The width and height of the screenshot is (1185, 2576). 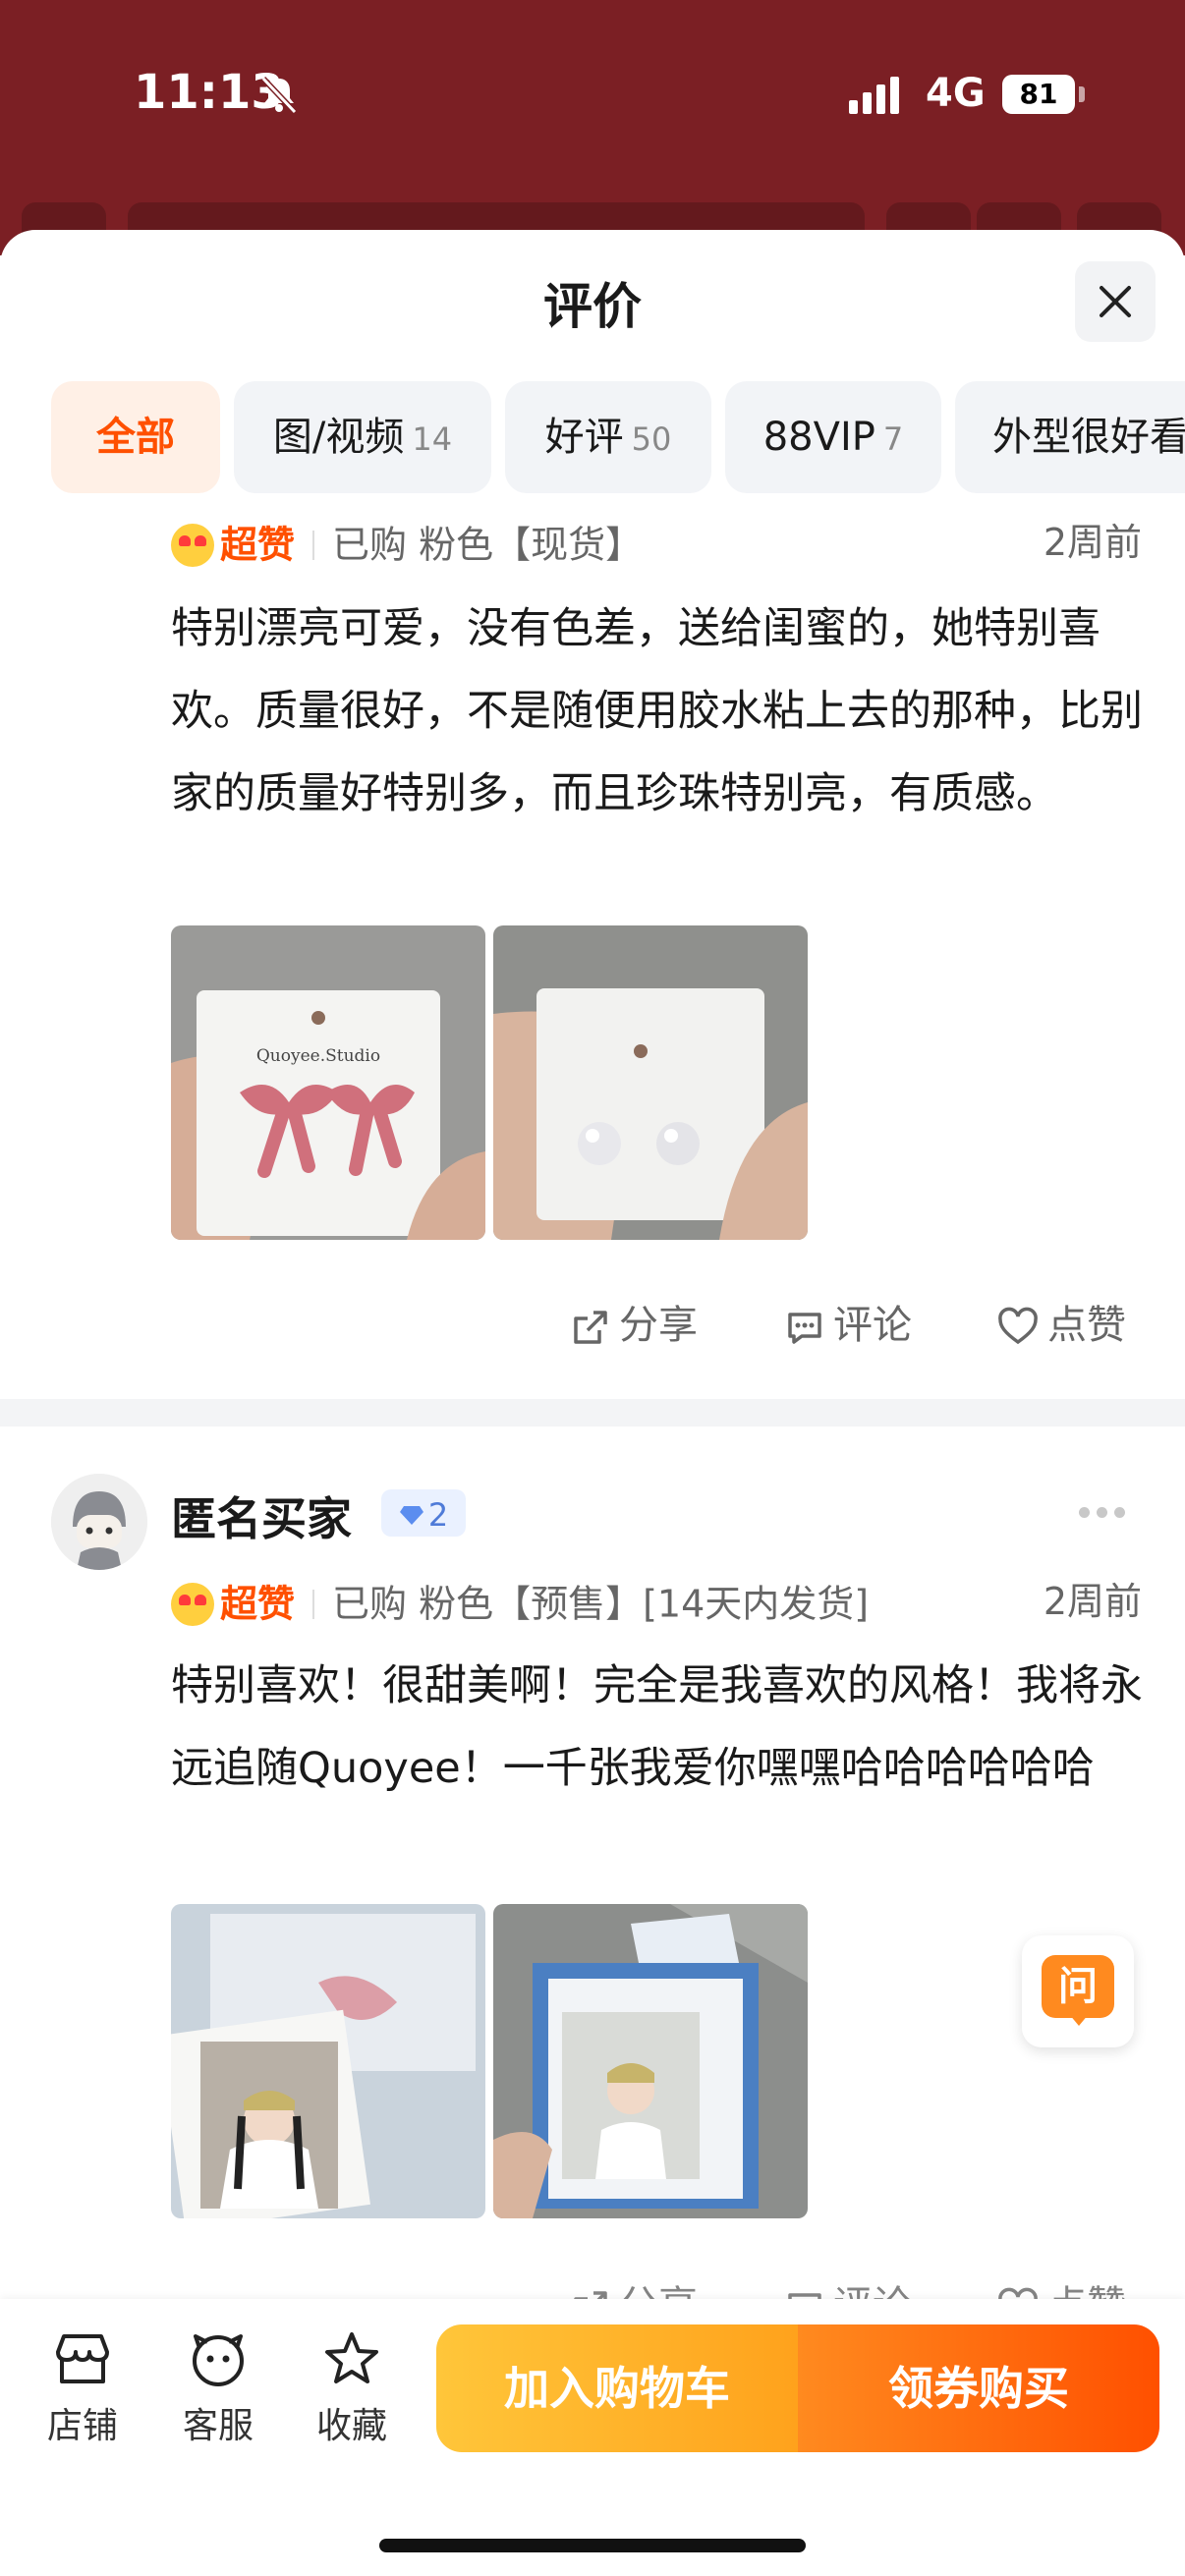 I want to click on more-options-icon, so click(x=1106, y=1512).